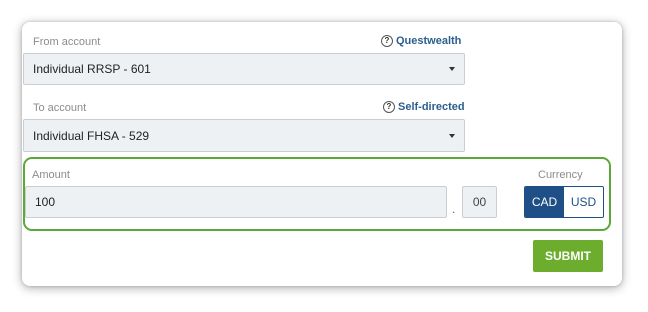 The height and width of the screenshot is (312, 648). I want to click on amount-input: 100, so click(236, 202).